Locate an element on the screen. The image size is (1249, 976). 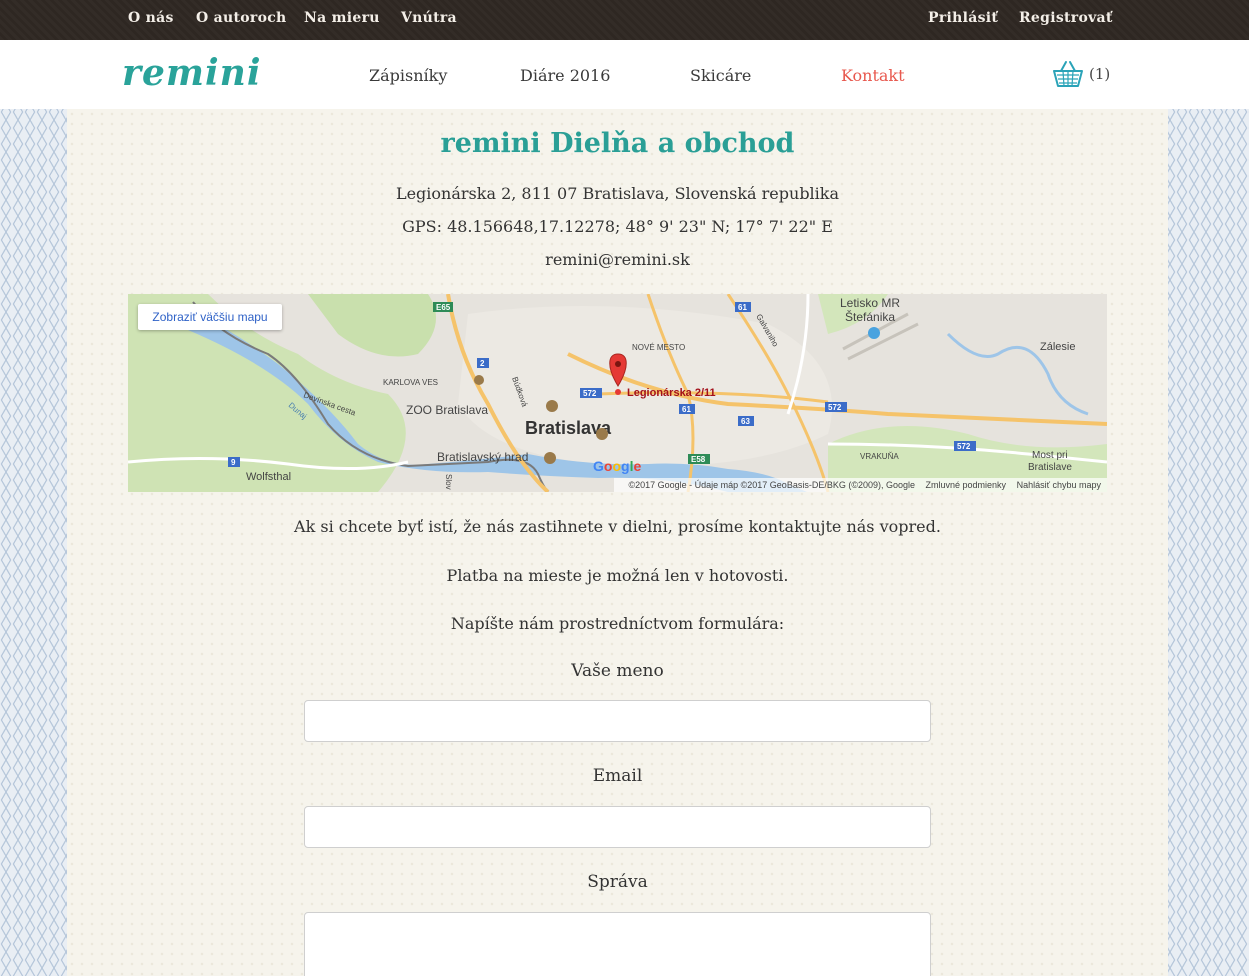
cart-count: (1) is located at coordinates (1099, 74).